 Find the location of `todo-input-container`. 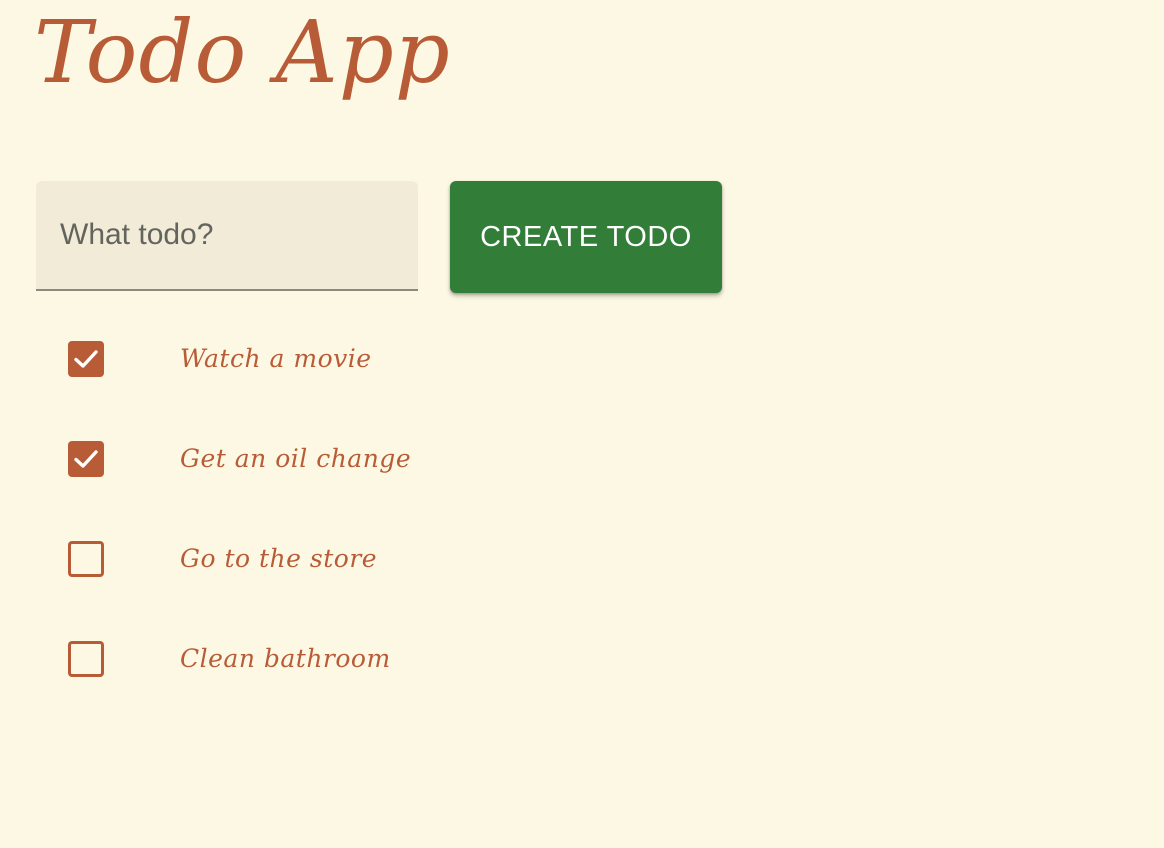

todo-input-container is located at coordinates (227, 236).